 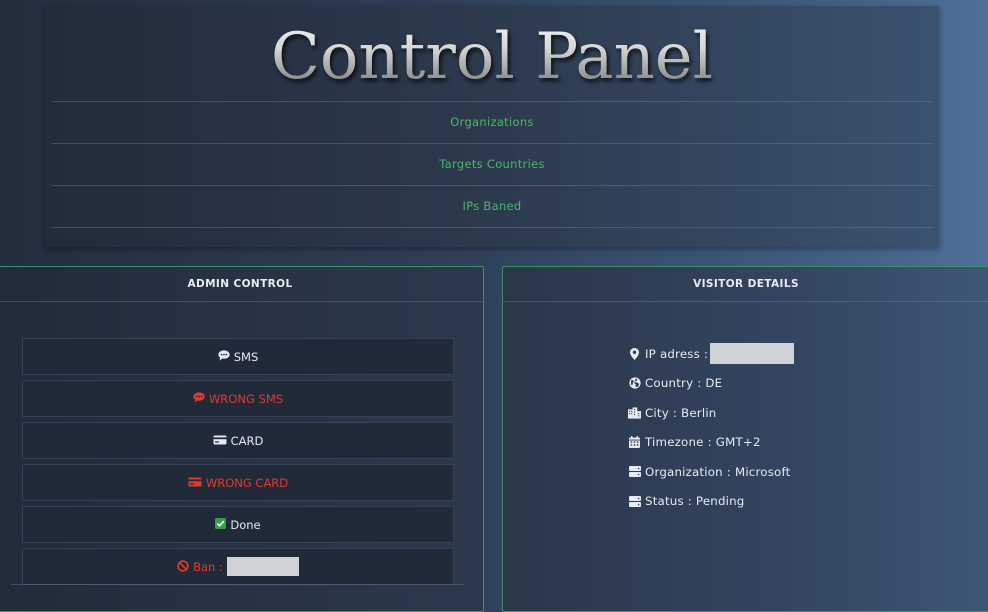 I want to click on detail-city: City : Berlin, so click(x=711, y=413).